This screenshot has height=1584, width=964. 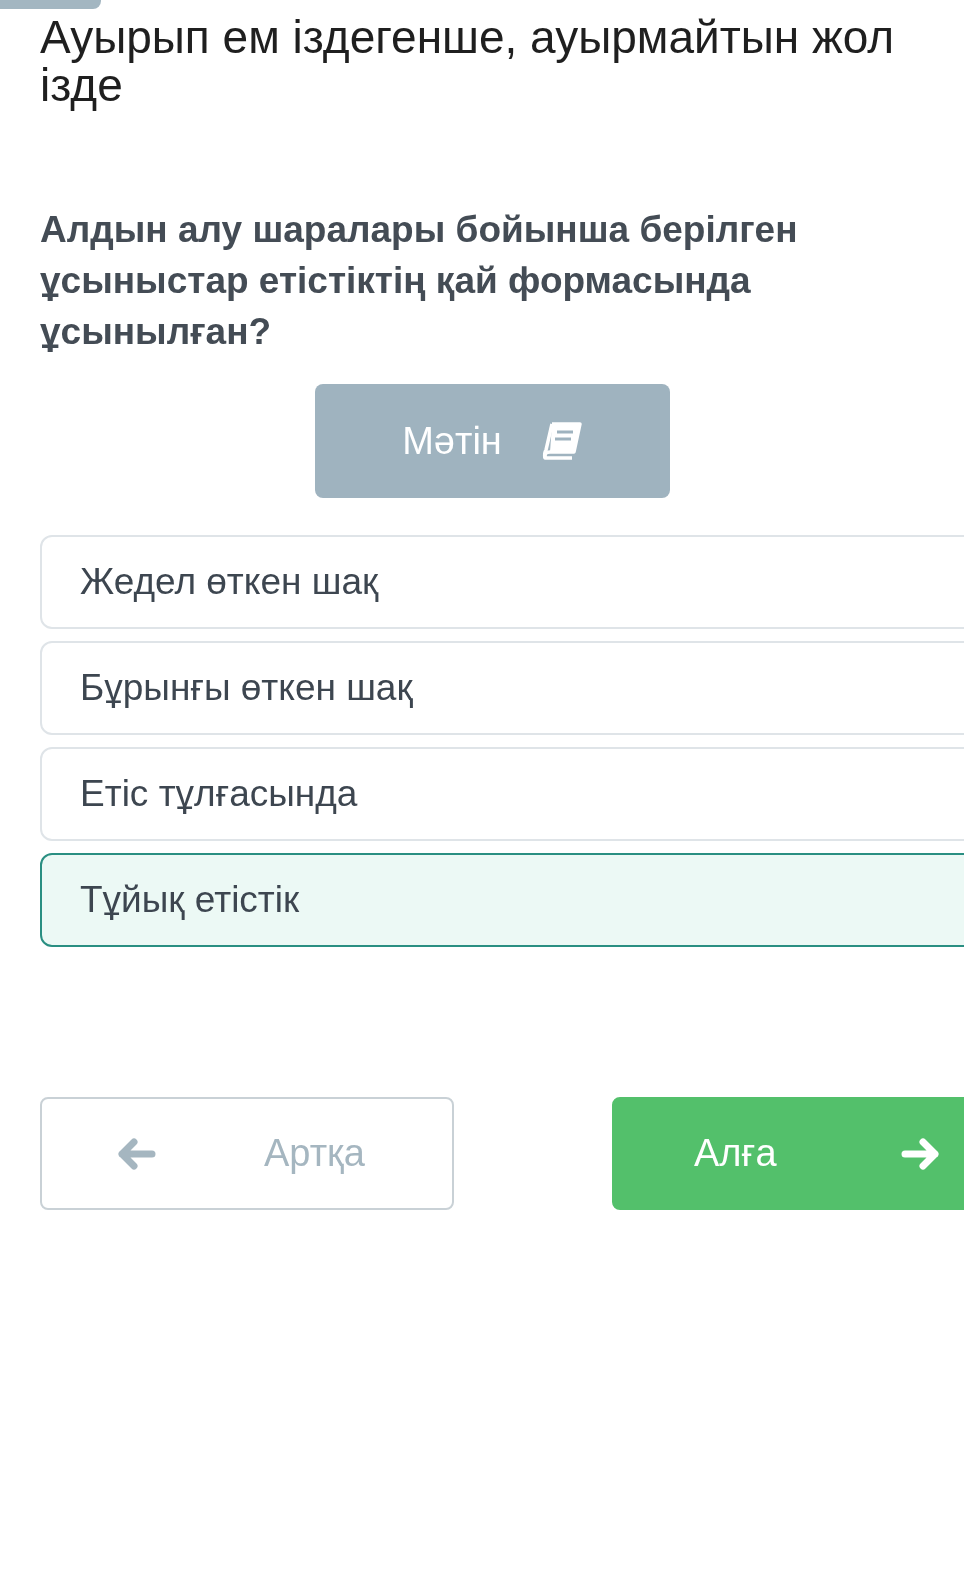 What do you see at coordinates (502, 582) in the screenshot?
I see `answer-option: Жедел өткен шақ` at bounding box center [502, 582].